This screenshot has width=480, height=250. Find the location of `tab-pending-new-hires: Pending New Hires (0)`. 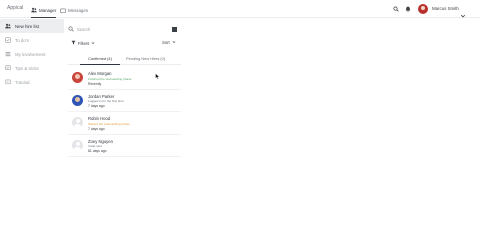

tab-pending-new-hires: Pending New Hires (0) is located at coordinates (145, 60).